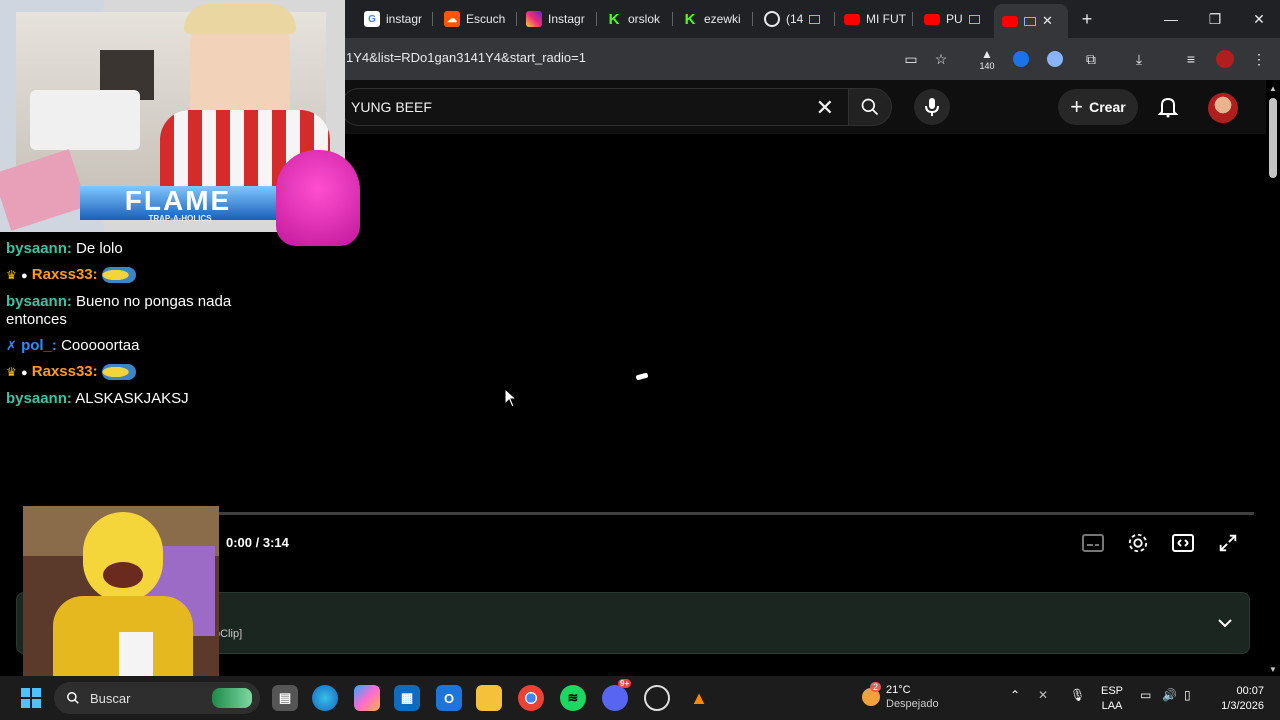  What do you see at coordinates (699, 698) in the screenshot?
I see `vlc-icon: ▲` at bounding box center [699, 698].